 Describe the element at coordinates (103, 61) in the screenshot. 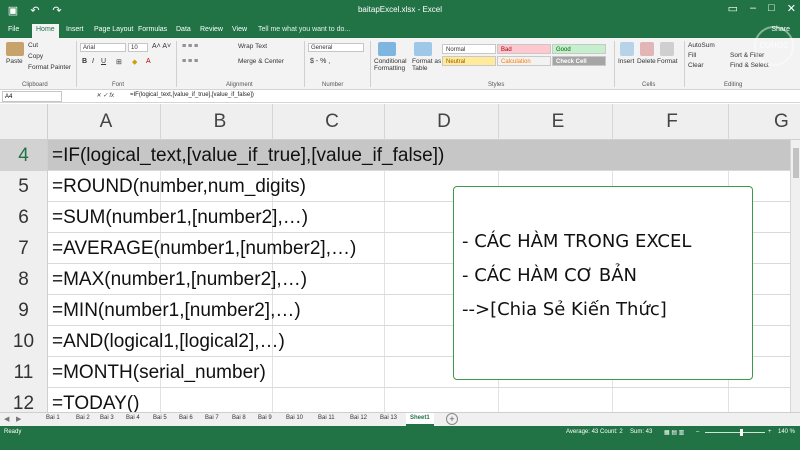

I see `underline-button: U` at that location.